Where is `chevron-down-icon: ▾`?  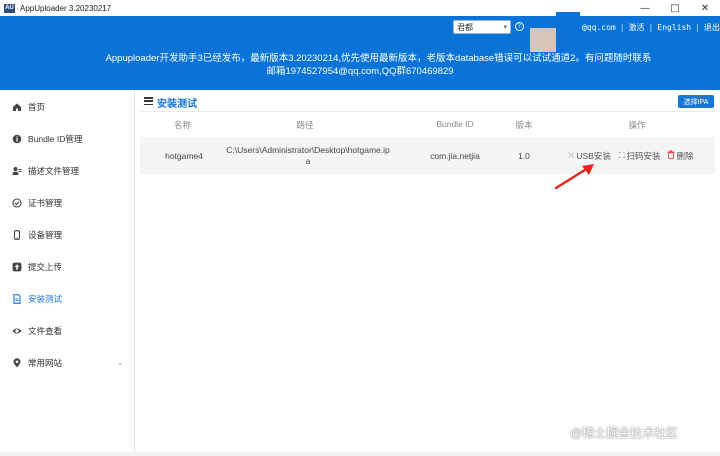
chevron-down-icon: ▾ is located at coordinates (505, 27).